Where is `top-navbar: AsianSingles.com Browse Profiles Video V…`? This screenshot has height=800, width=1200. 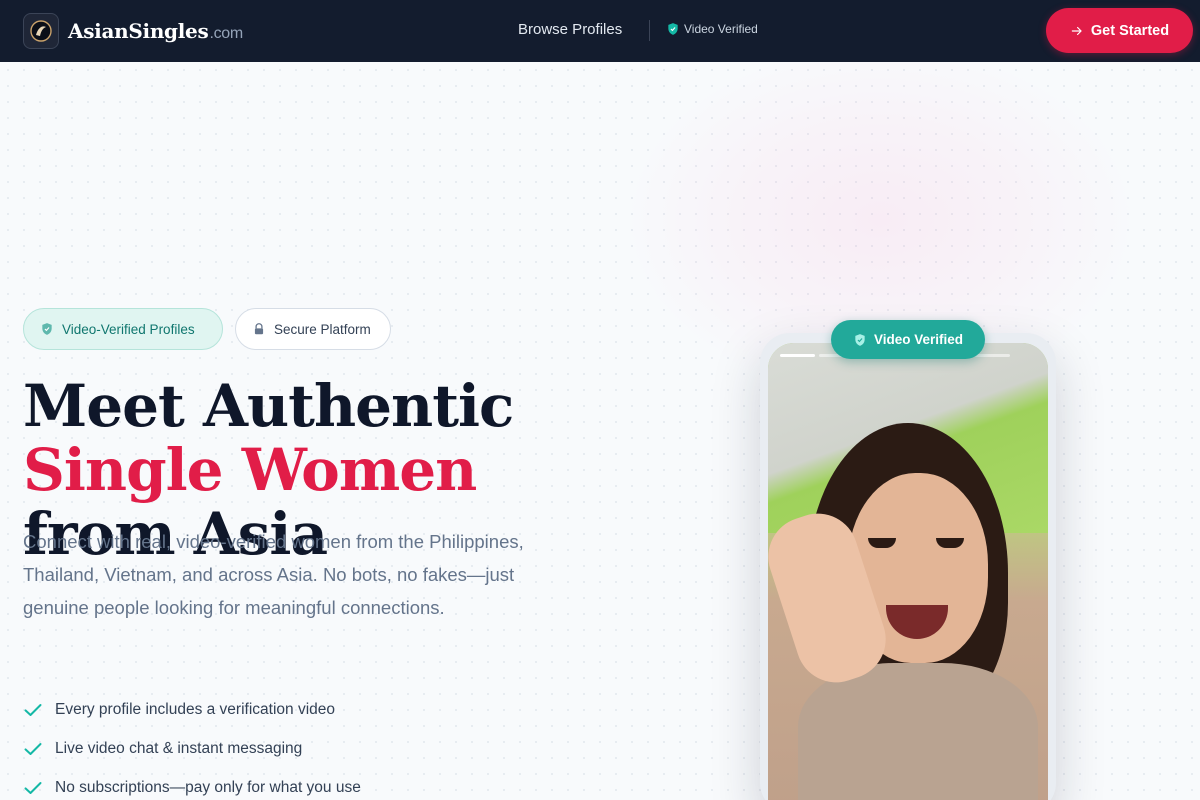 top-navbar: AsianSingles.com Browse Profiles Video V… is located at coordinates (600, 31).